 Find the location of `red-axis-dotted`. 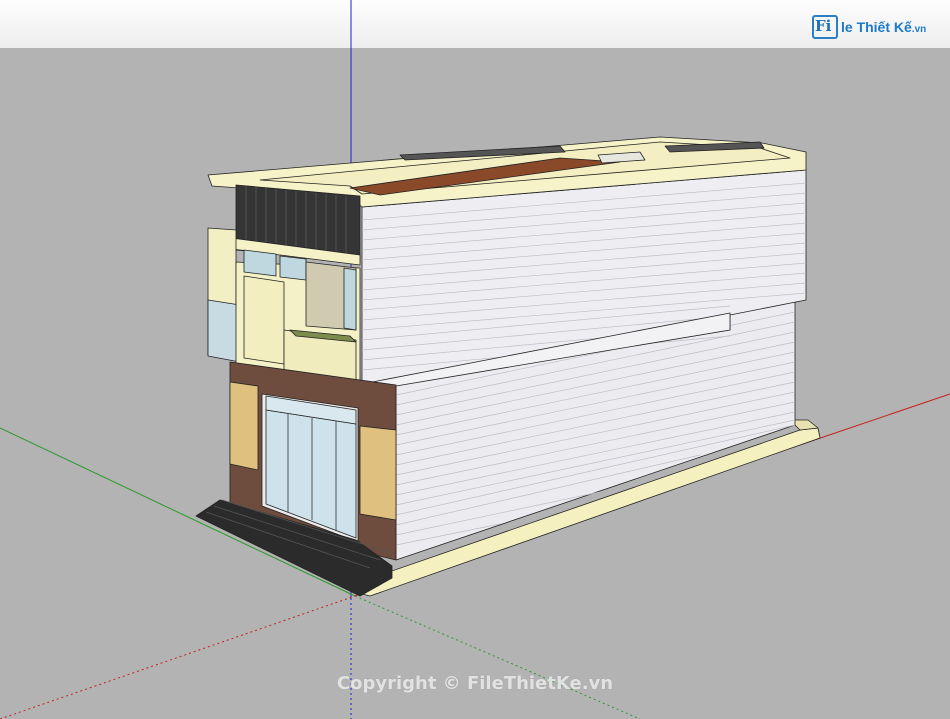

red-axis-dotted is located at coordinates (178, 657).